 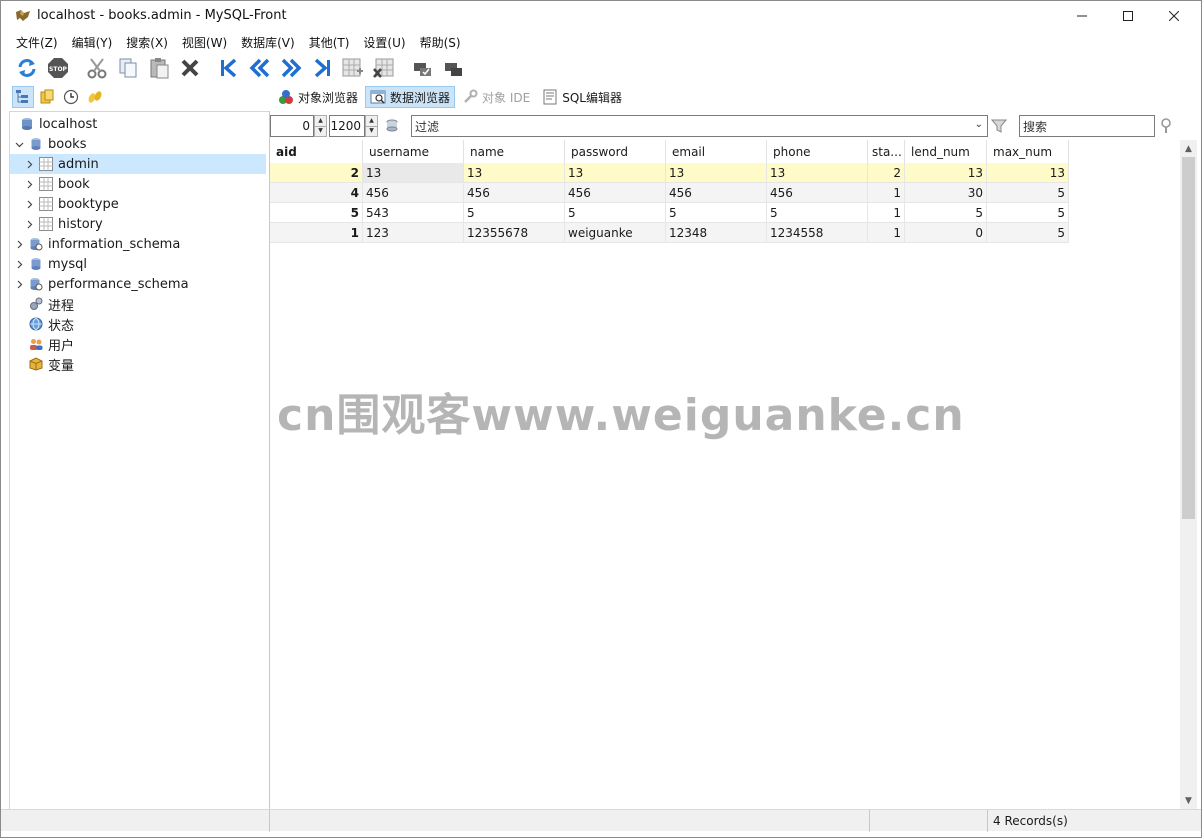 What do you see at coordinates (316, 193) in the screenshot?
I see `table-cell: 4` at bounding box center [316, 193].